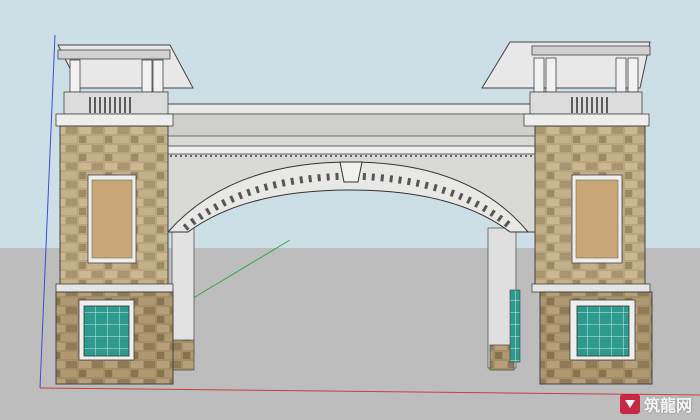  Describe the element at coordinates (586, 120) in the screenshot. I see `right-cornice` at that location.